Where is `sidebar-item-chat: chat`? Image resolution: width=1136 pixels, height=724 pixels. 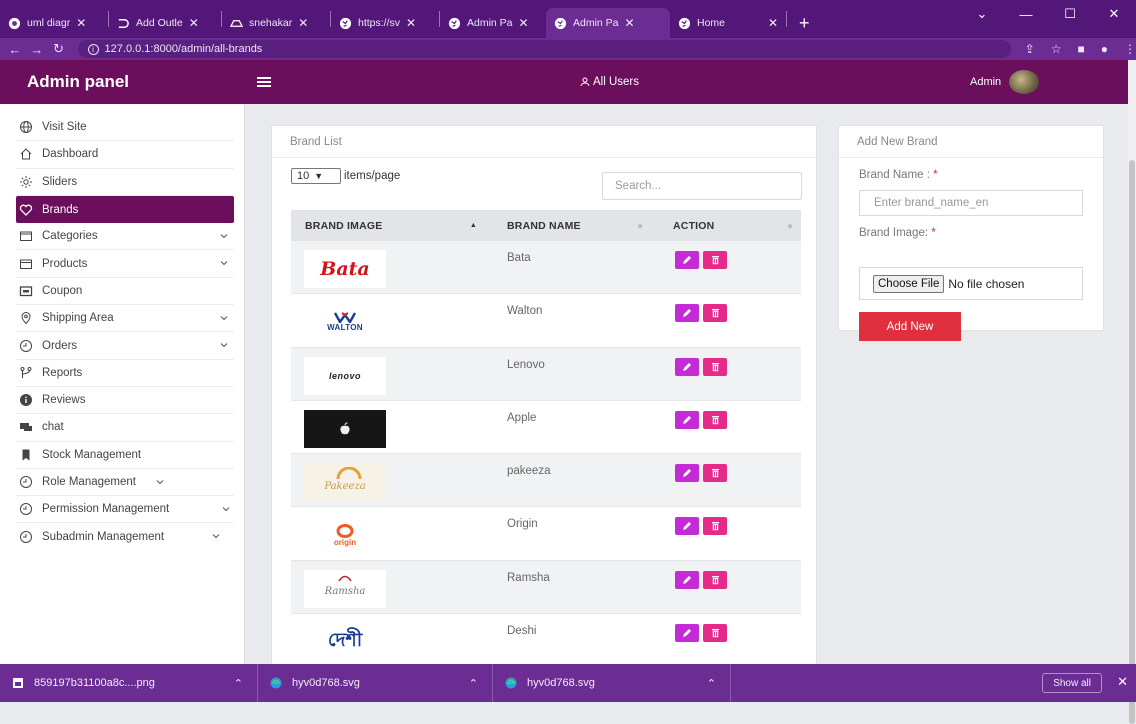 sidebar-item-chat: chat is located at coordinates (125, 428).